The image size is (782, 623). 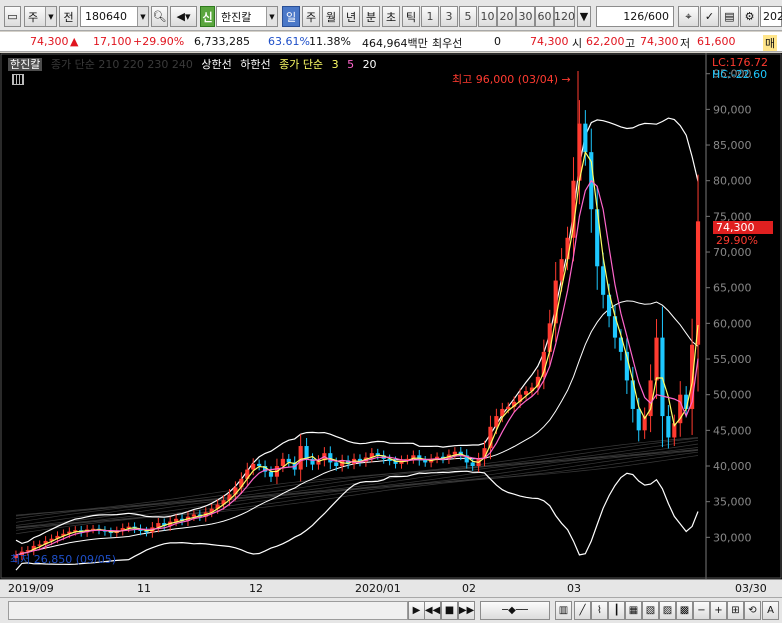 I want to click on period-120: 120, so click(x=564, y=16).